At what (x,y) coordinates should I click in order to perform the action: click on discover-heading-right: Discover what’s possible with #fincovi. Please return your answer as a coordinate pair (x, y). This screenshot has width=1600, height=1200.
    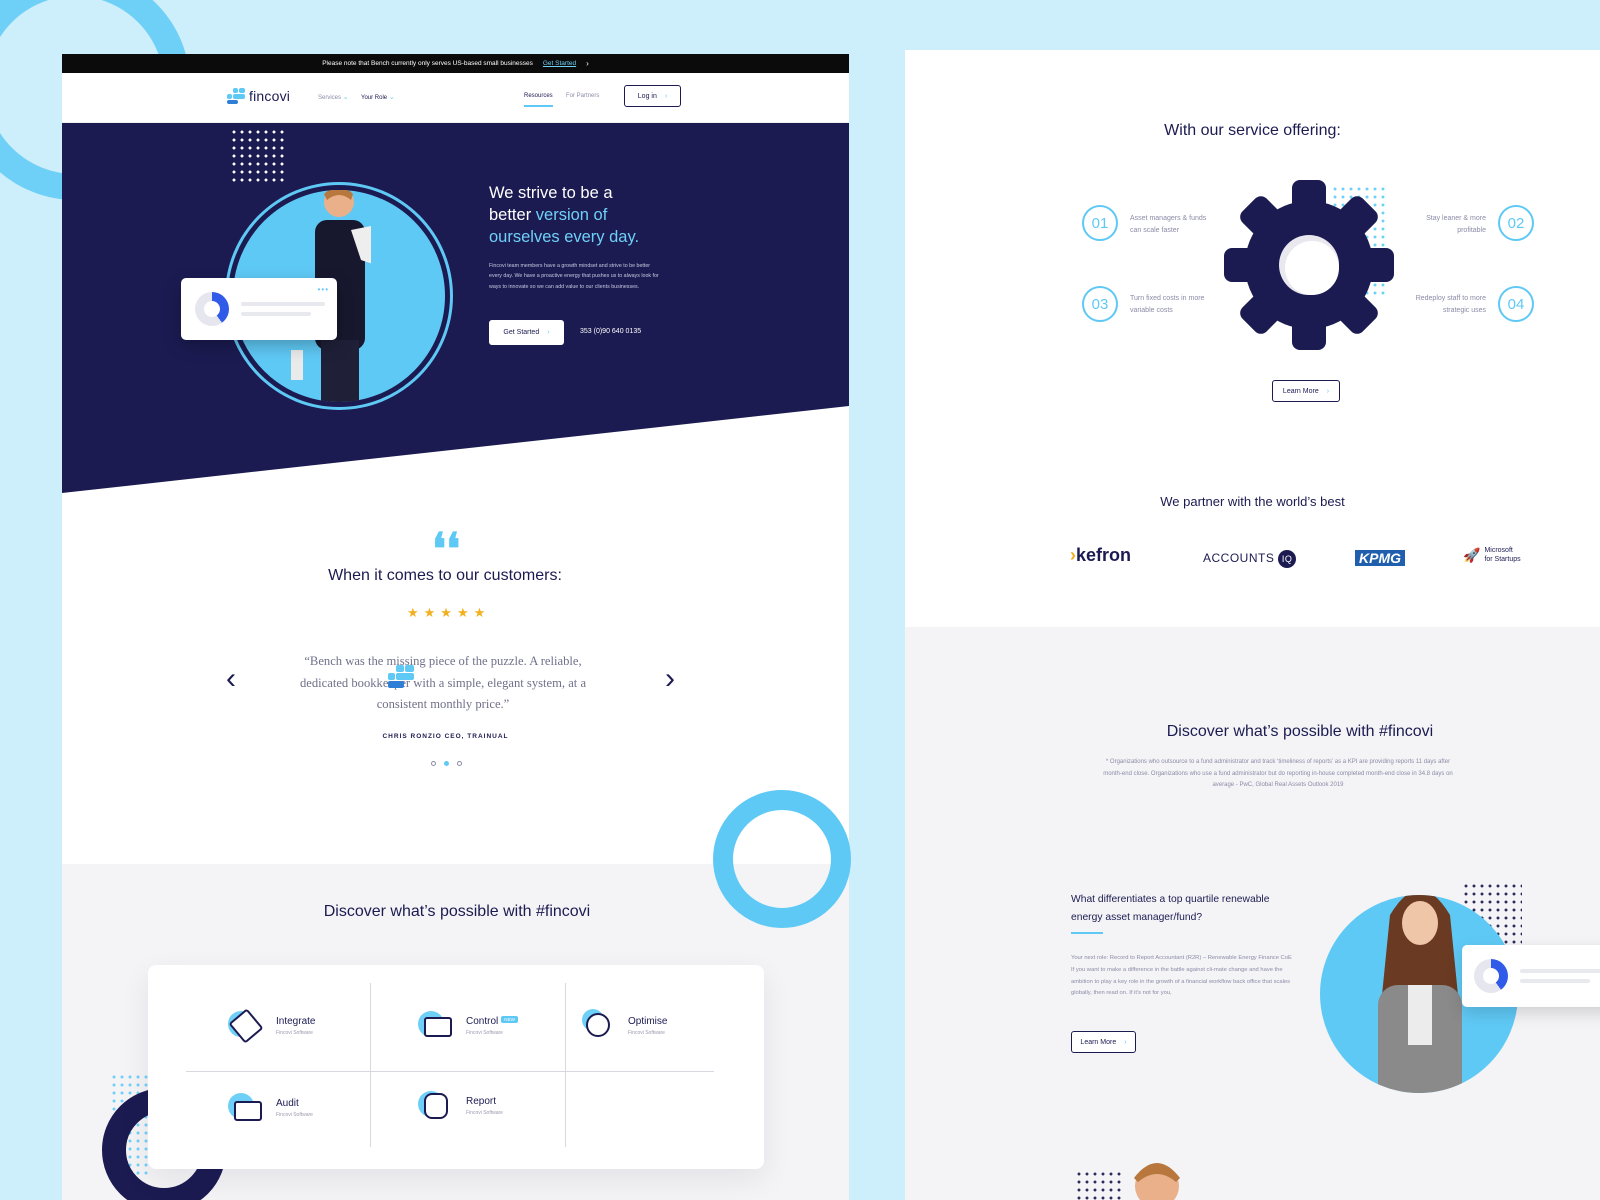
    Looking at the image, I should click on (1300, 731).